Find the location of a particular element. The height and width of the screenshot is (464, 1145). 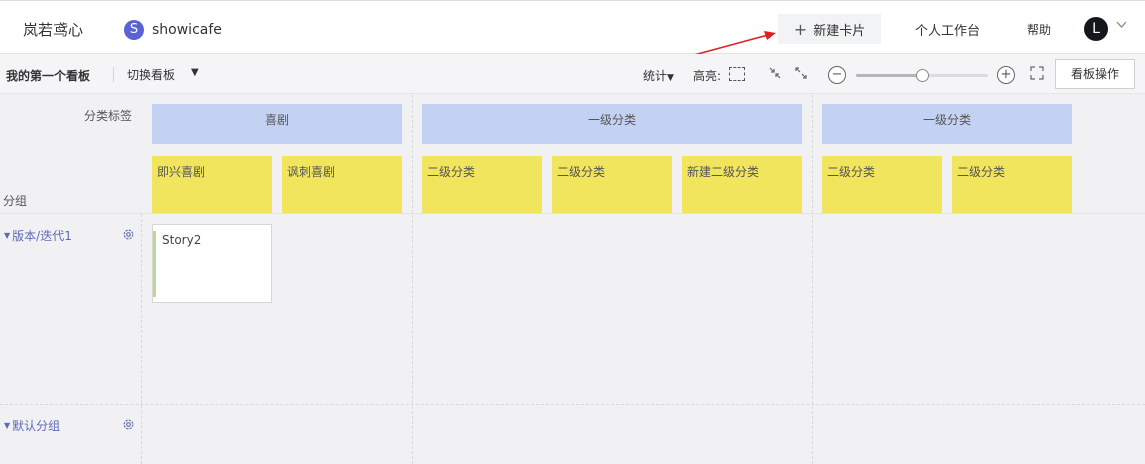

plus-icon: + is located at coordinates (800, 29).